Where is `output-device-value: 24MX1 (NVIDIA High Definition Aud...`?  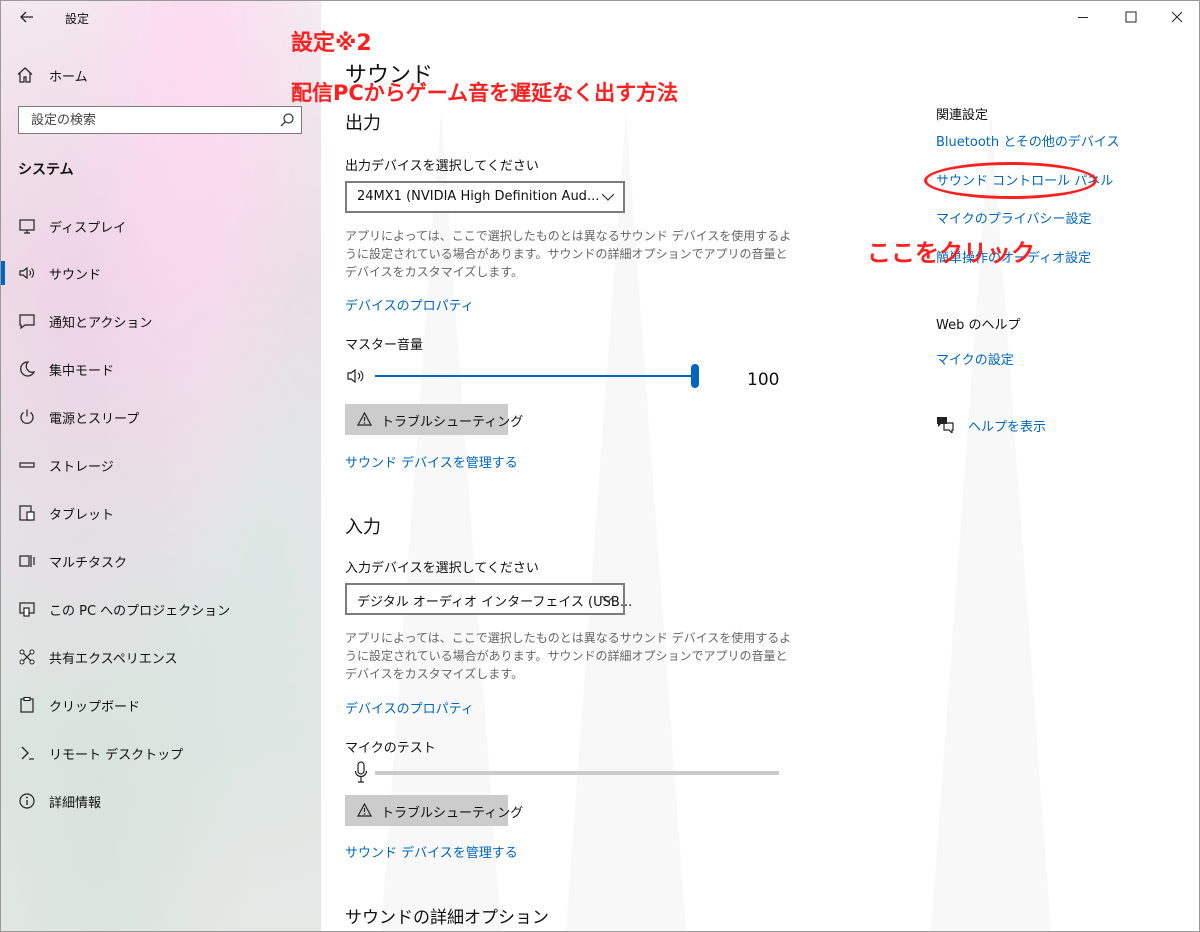
output-device-value: 24MX1 (NVIDIA High Definition Aud... is located at coordinates (478, 196).